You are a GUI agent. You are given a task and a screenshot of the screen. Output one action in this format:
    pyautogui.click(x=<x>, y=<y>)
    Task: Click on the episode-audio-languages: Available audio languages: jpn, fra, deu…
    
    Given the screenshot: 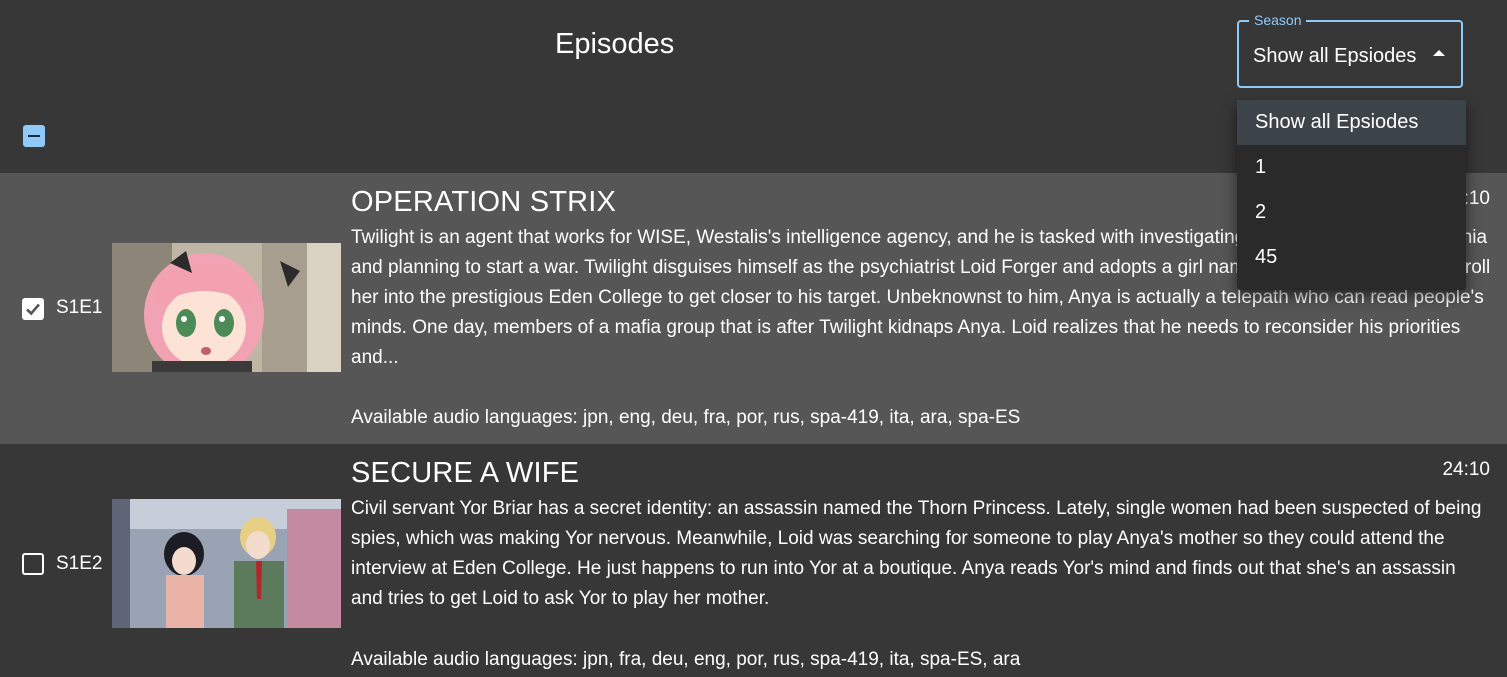 What is the action you would take?
    pyautogui.click(x=686, y=659)
    